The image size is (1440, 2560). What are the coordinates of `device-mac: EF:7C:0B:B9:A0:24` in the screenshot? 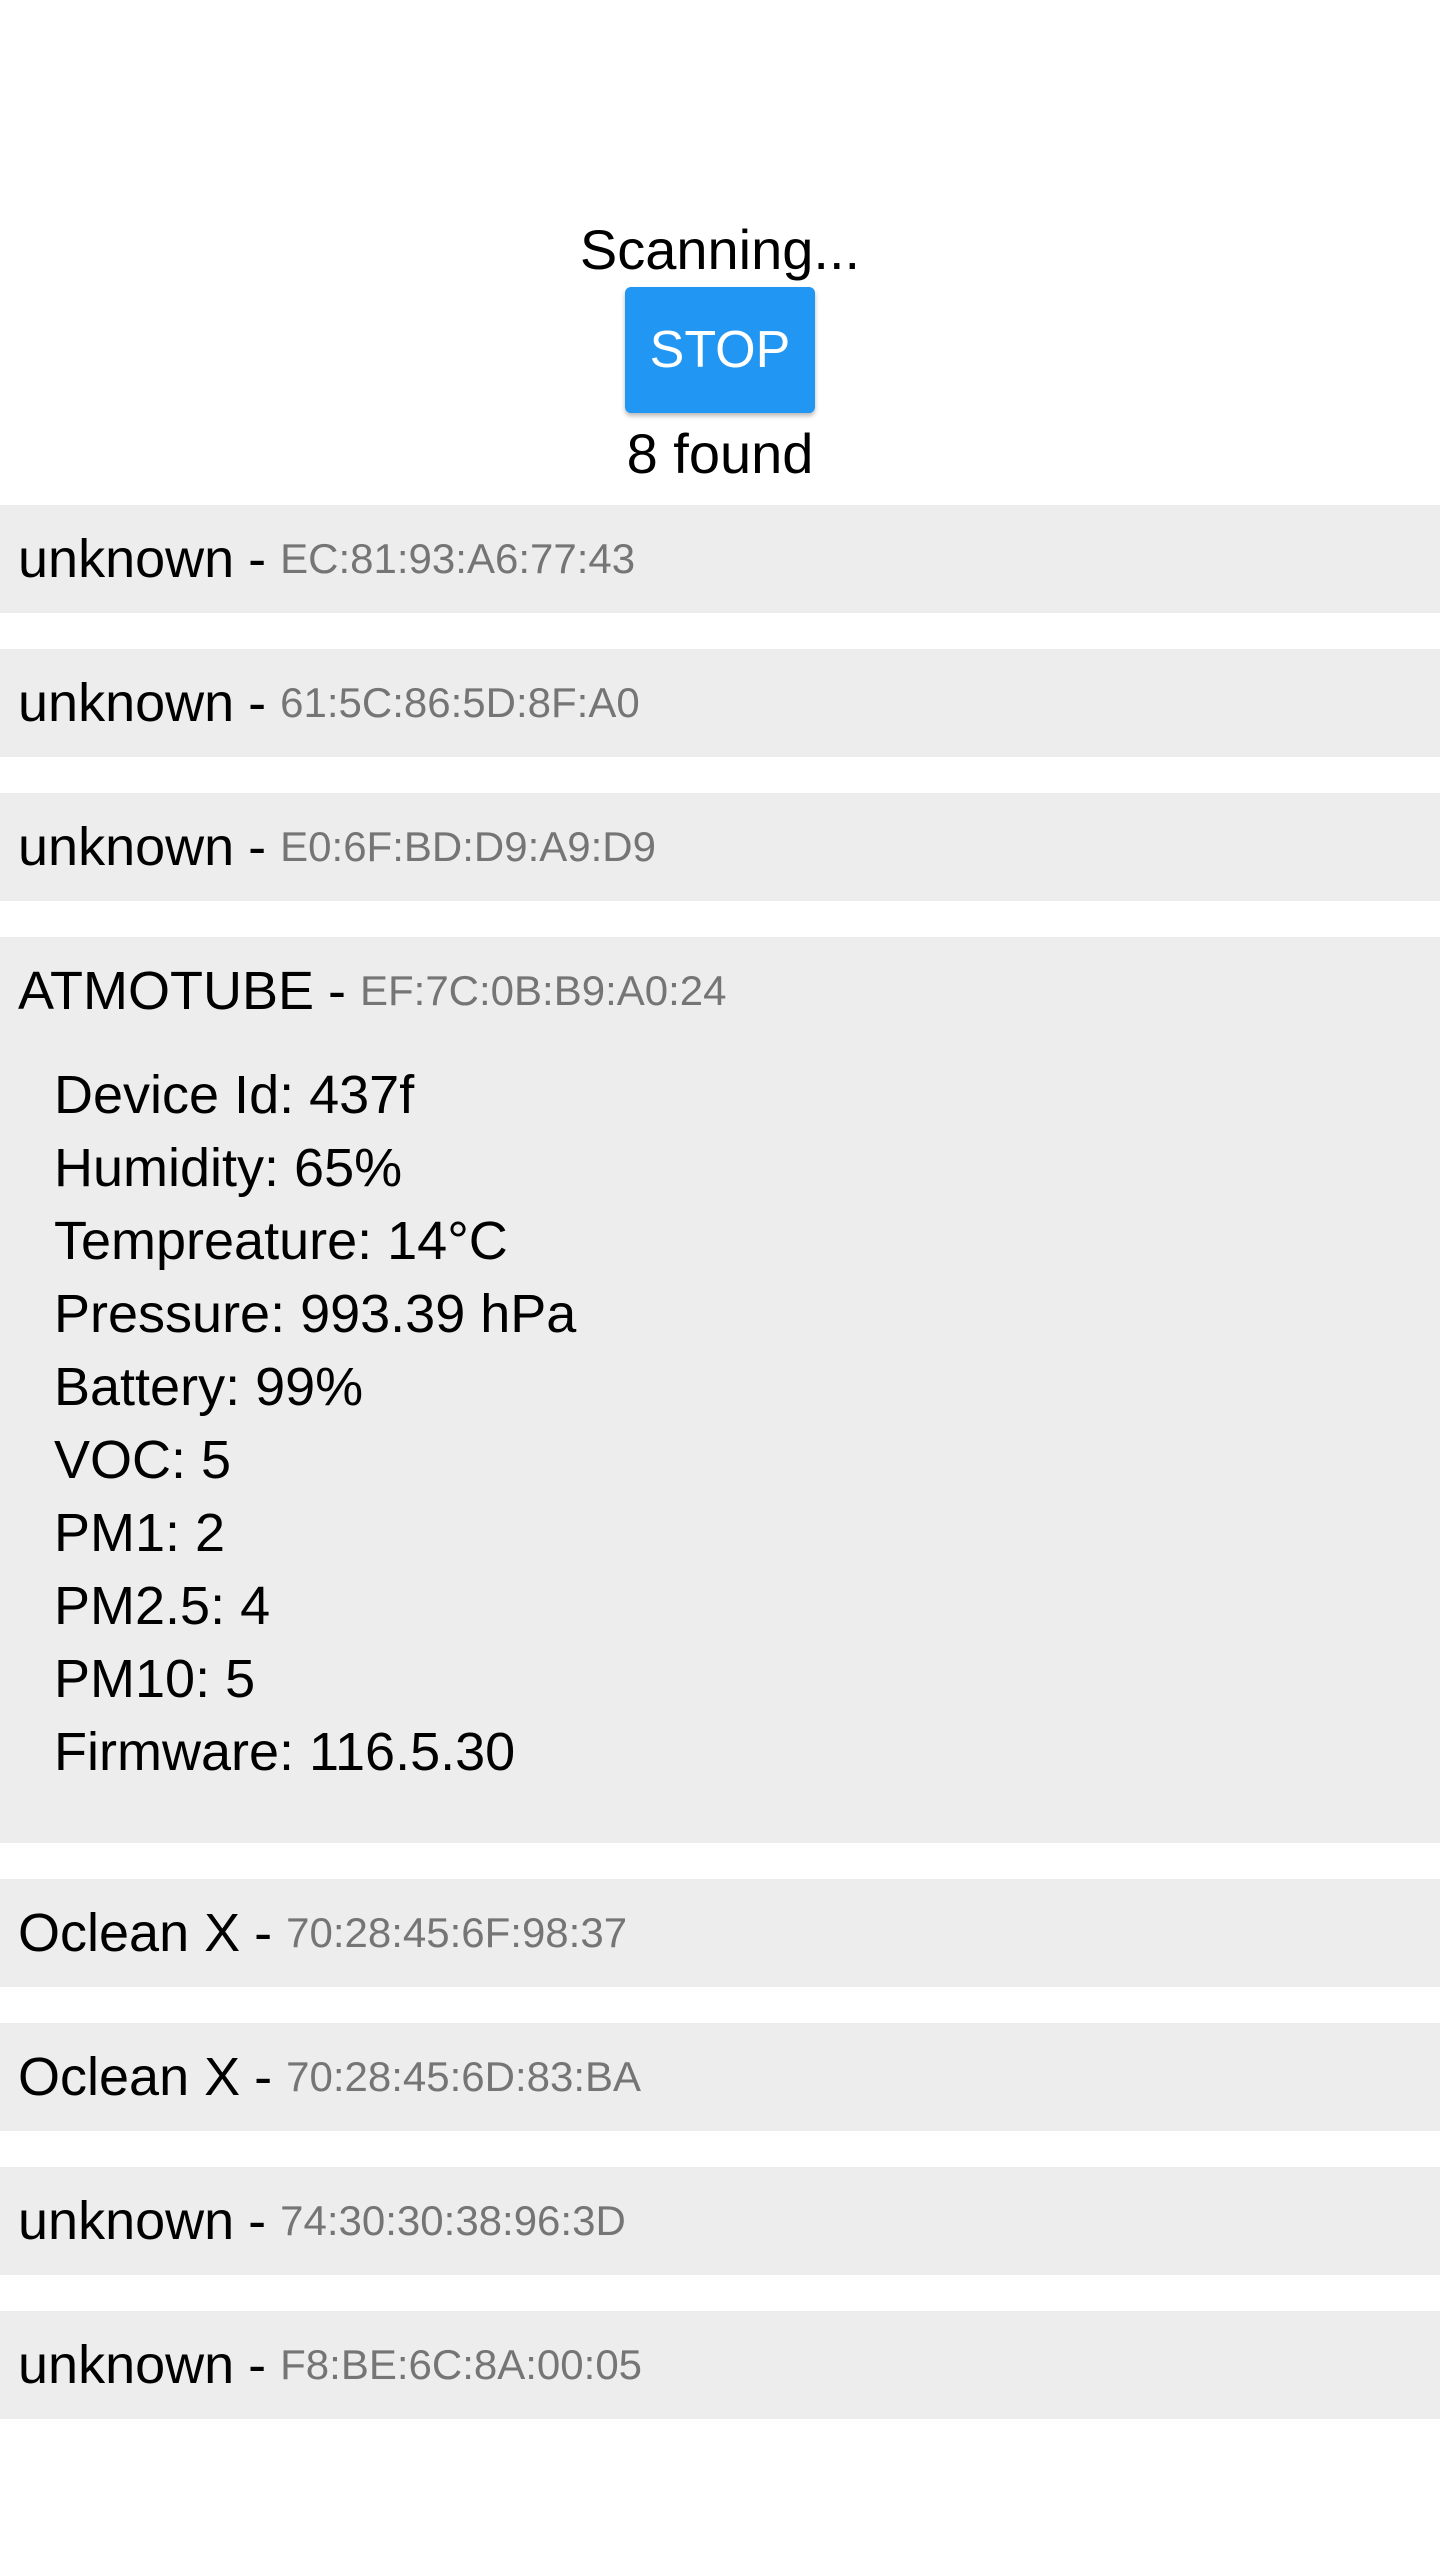 It's located at (543, 990).